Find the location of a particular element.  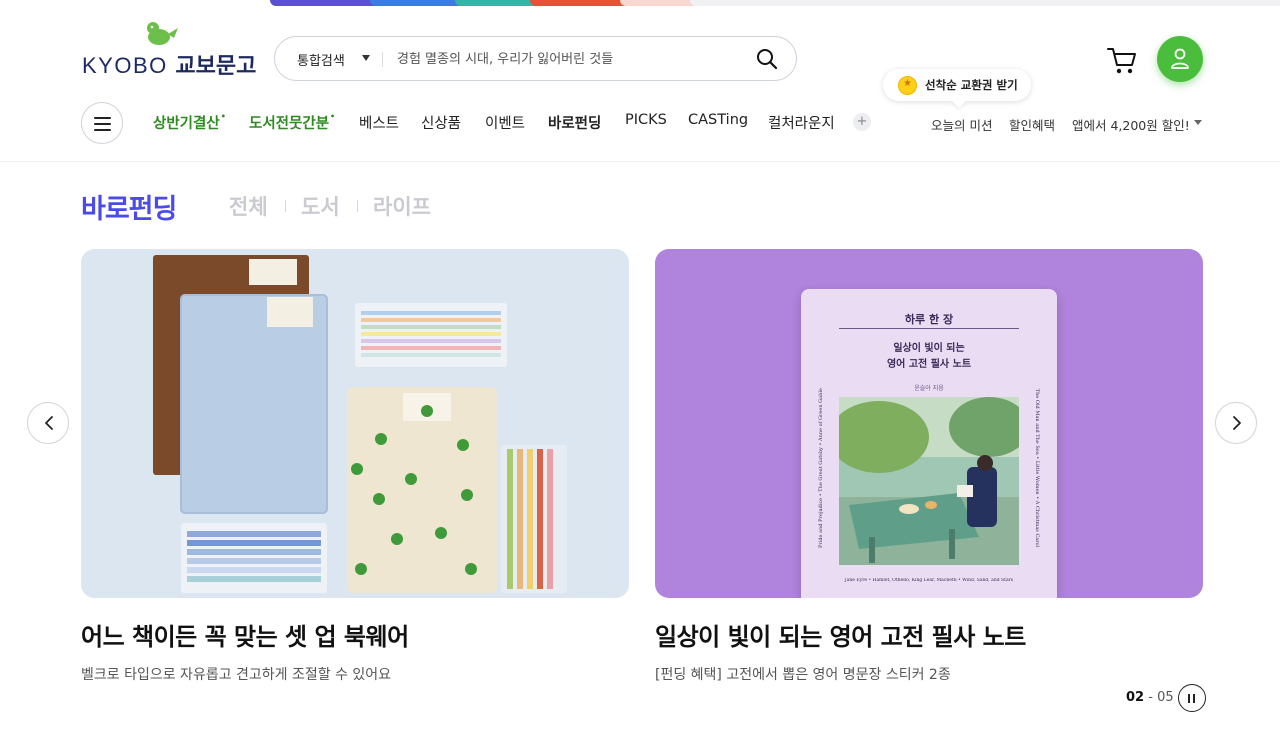

chevron-right-icon is located at coordinates (1237, 423).